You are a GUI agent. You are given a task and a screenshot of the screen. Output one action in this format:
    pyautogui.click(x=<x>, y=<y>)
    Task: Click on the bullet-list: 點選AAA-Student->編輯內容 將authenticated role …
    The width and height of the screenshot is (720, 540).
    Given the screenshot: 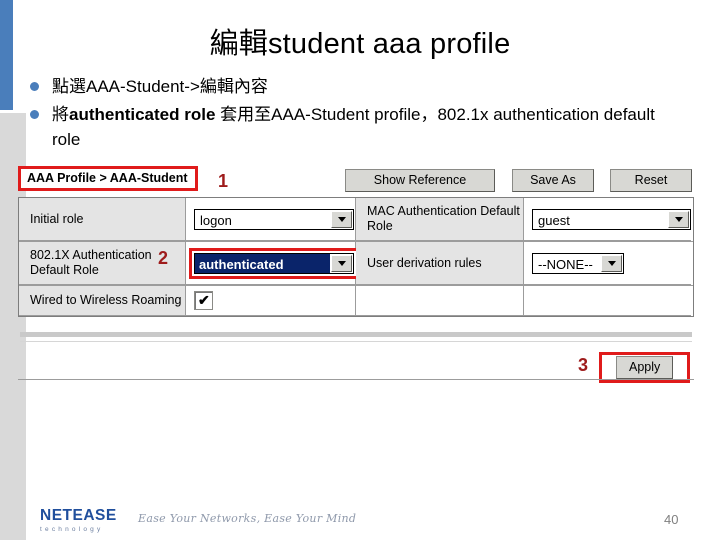 What is the action you would take?
    pyautogui.click(x=355, y=114)
    